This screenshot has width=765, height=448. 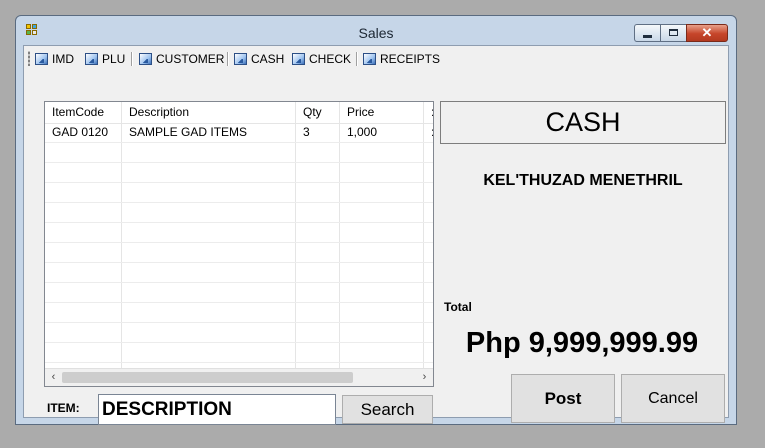 What do you see at coordinates (190, 59) in the screenshot?
I see `toolbar-label: CUSTOMER` at bounding box center [190, 59].